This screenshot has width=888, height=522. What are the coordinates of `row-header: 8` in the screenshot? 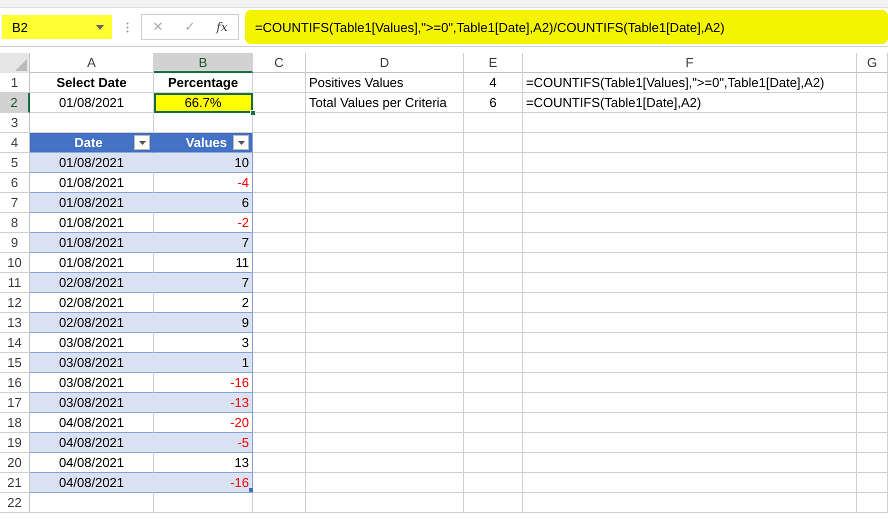 It's located at (15, 223).